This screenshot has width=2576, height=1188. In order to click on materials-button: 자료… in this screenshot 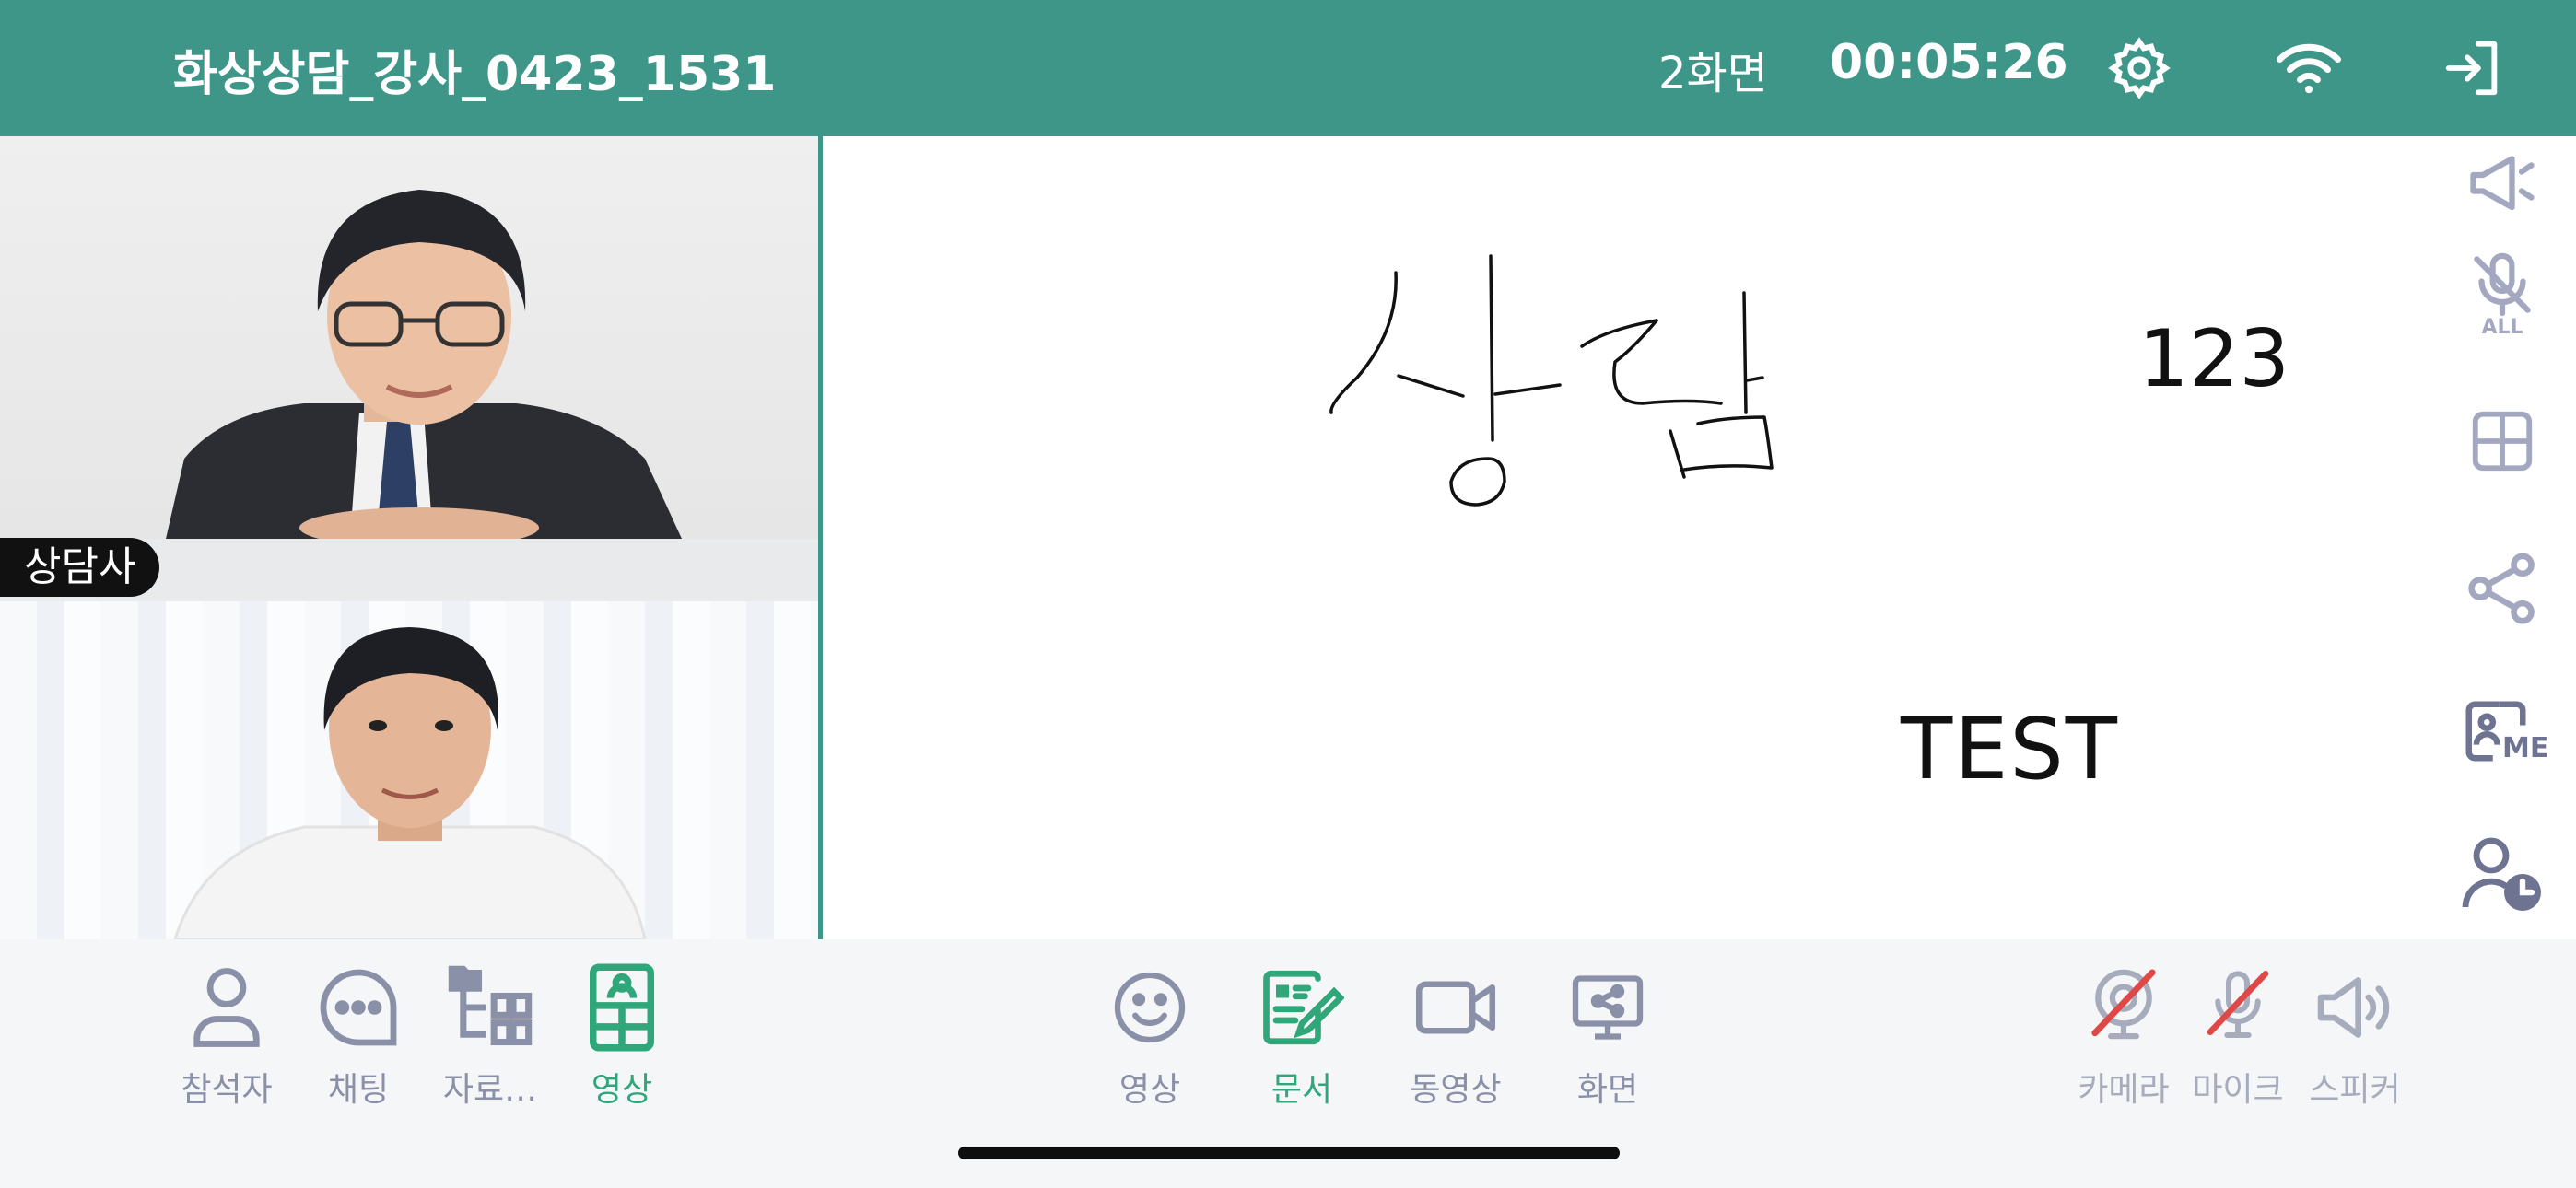, I will do `click(490, 1035)`.